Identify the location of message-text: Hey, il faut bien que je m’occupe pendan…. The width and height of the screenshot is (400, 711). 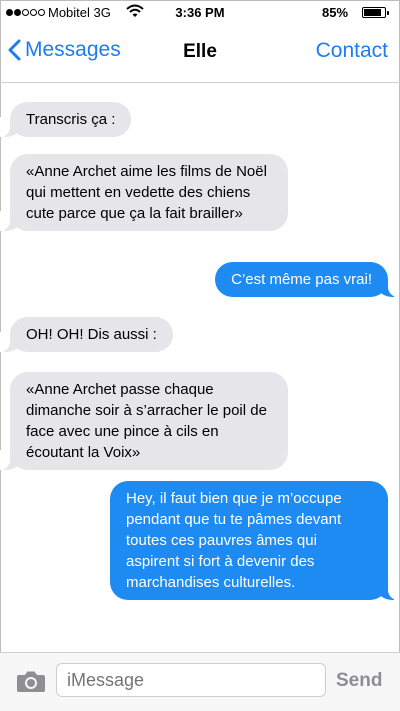
(234, 540).